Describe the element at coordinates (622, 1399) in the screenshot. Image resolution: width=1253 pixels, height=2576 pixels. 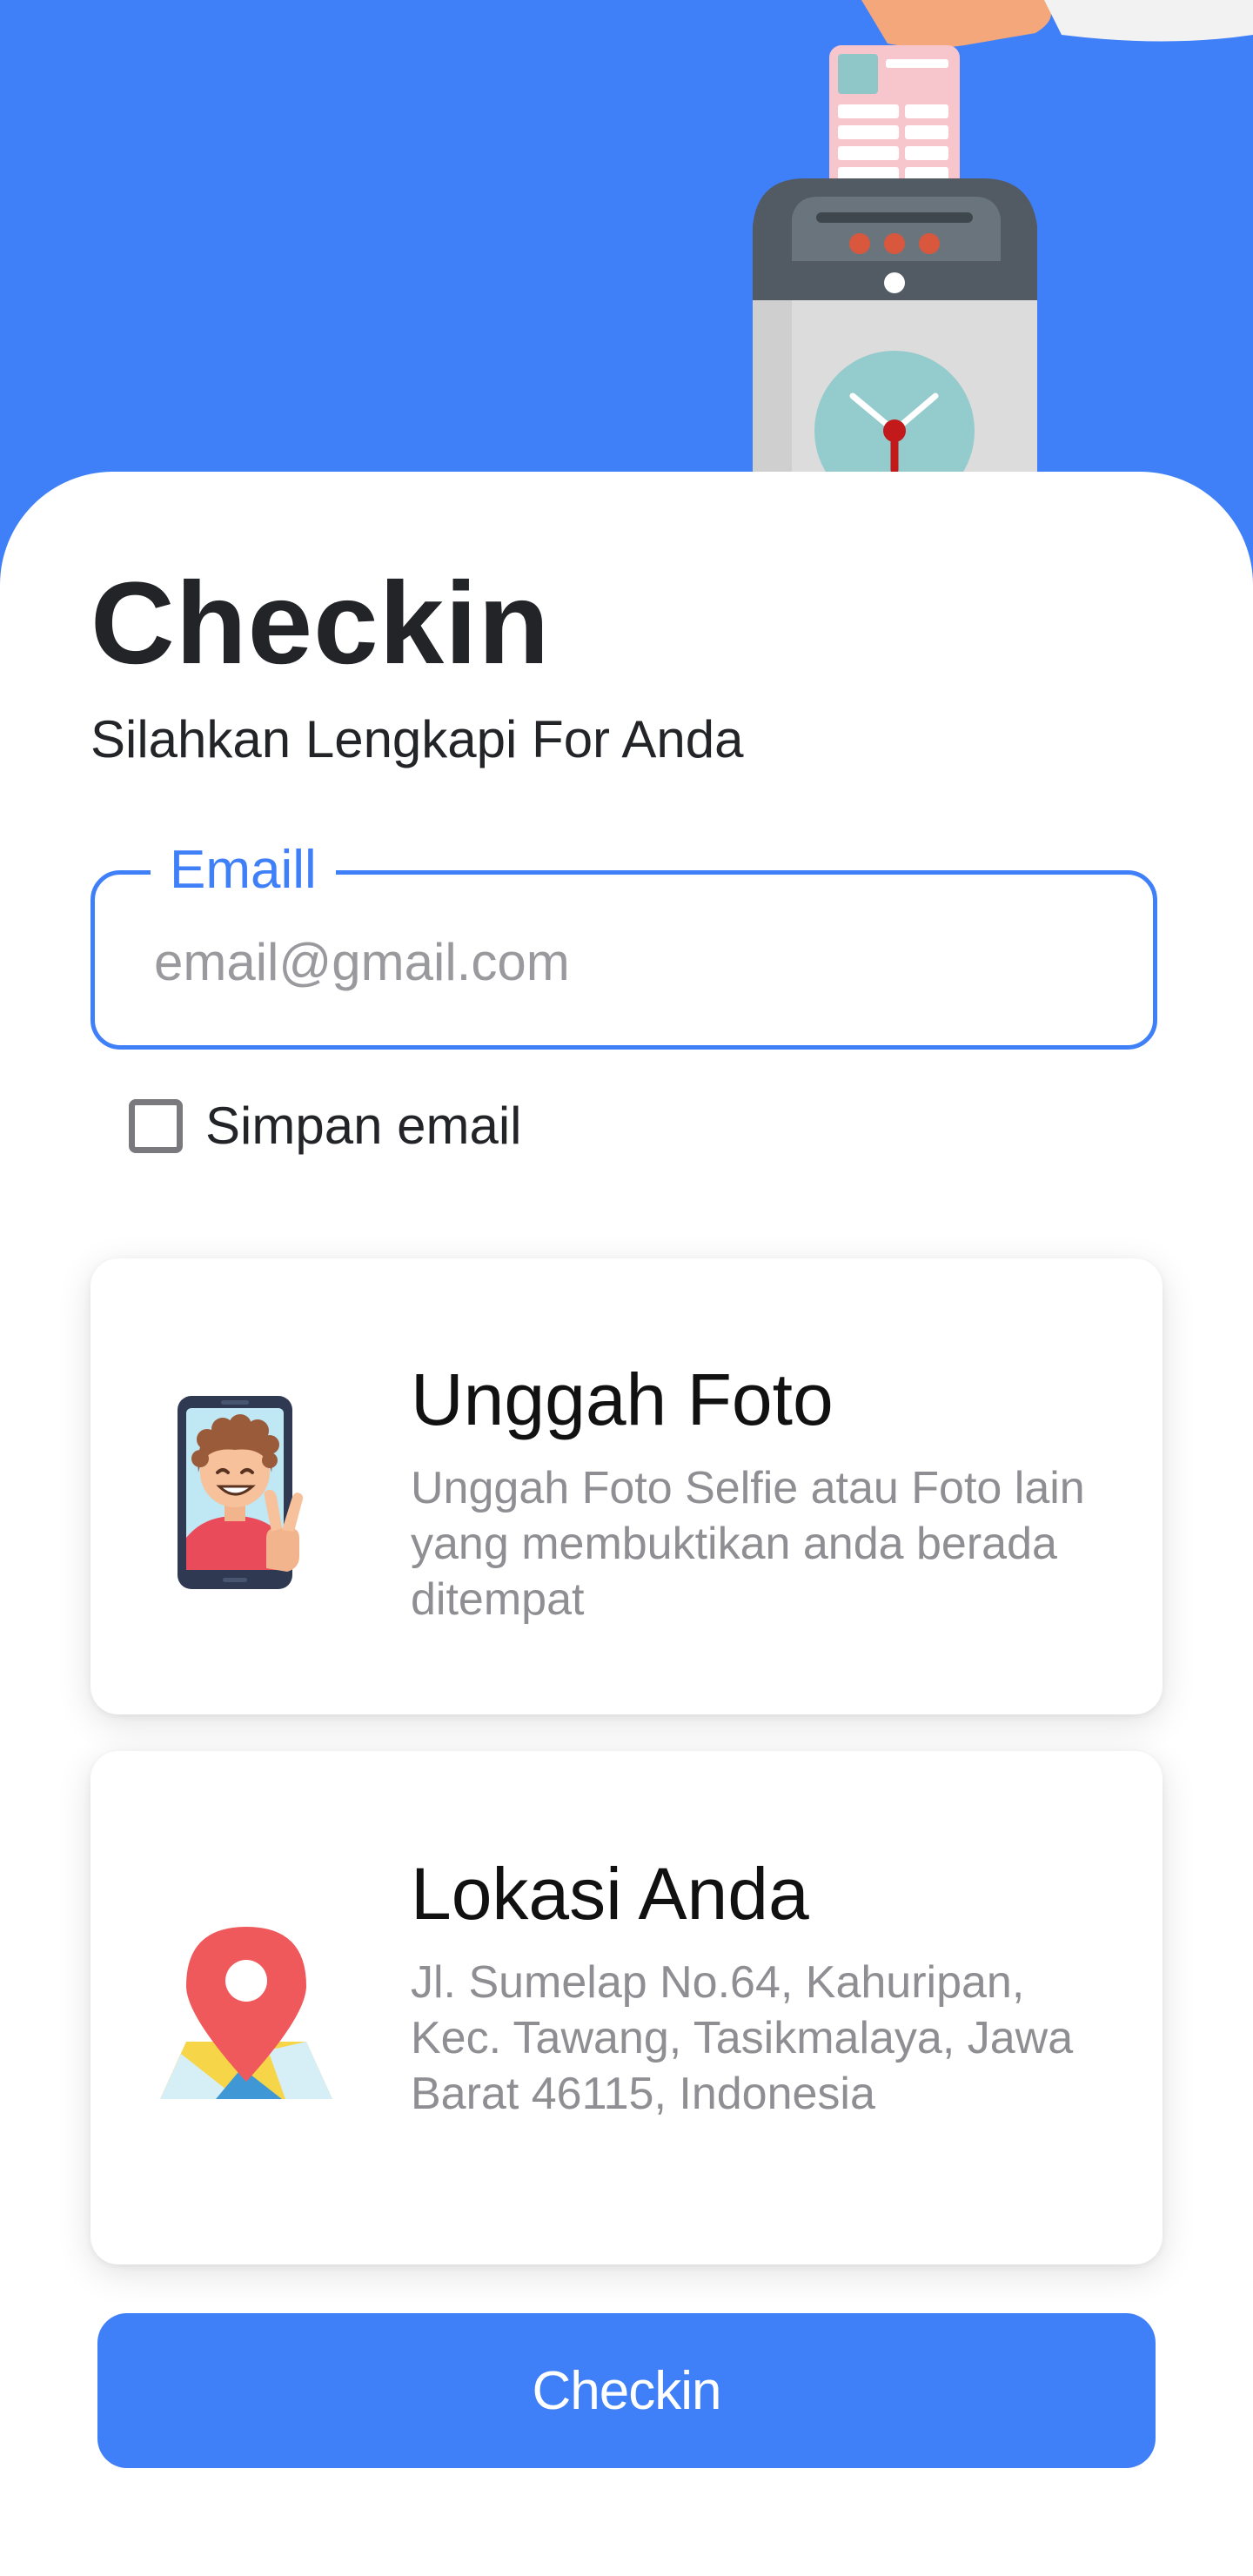
I see `upload-photo-title: Unggah Foto` at that location.